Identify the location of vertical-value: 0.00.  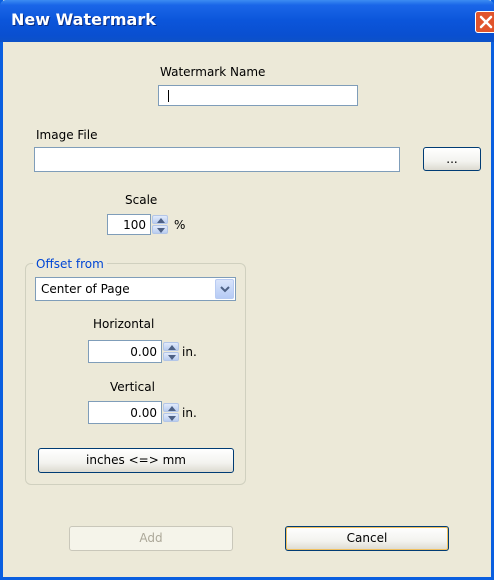
(143, 413).